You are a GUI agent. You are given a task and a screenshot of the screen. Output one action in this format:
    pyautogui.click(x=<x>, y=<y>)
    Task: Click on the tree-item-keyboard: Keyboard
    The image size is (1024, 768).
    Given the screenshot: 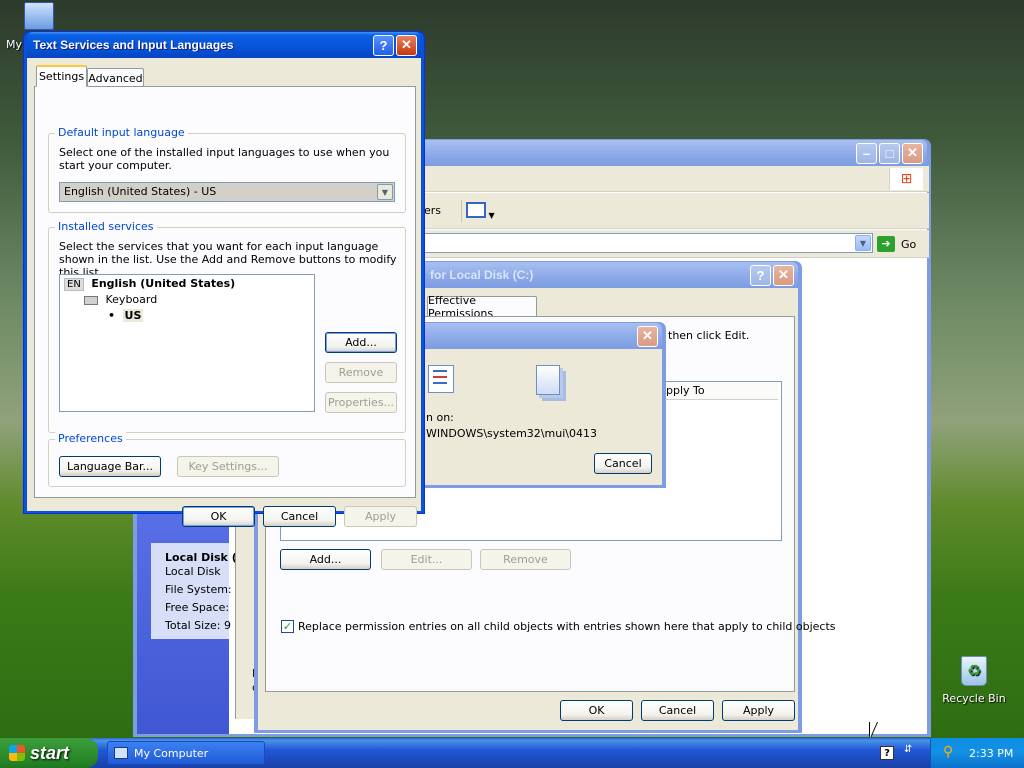 What is the action you would take?
    pyautogui.click(x=120, y=299)
    